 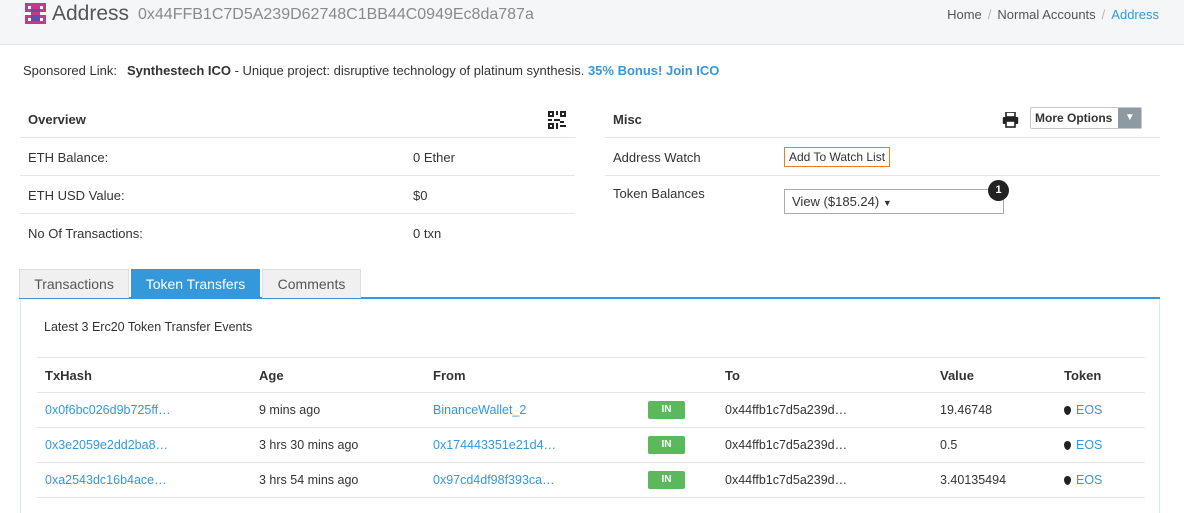 What do you see at coordinates (1046, 14) in the screenshot?
I see `breadcrumb-normal-accounts: Normal Accounts` at bounding box center [1046, 14].